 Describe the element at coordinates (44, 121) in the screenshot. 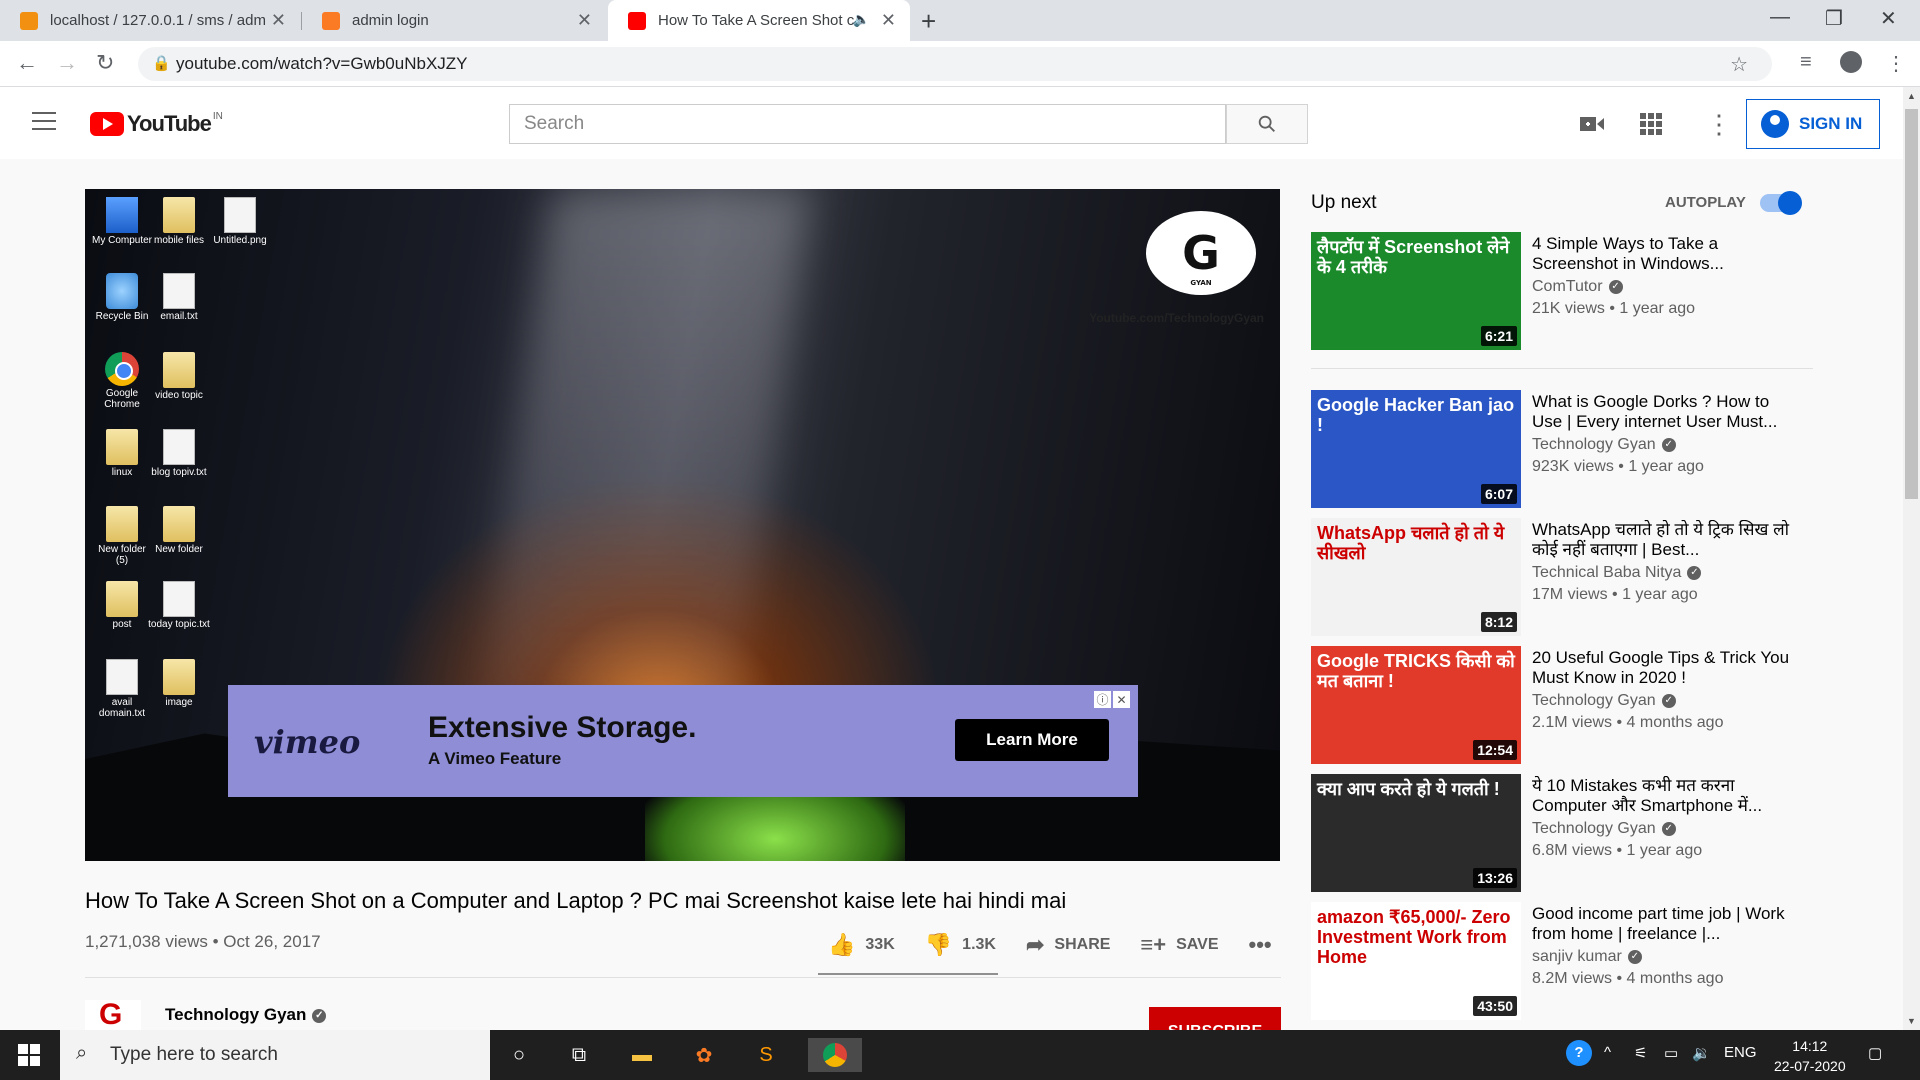

I see `hamburger-menu-icon` at that location.